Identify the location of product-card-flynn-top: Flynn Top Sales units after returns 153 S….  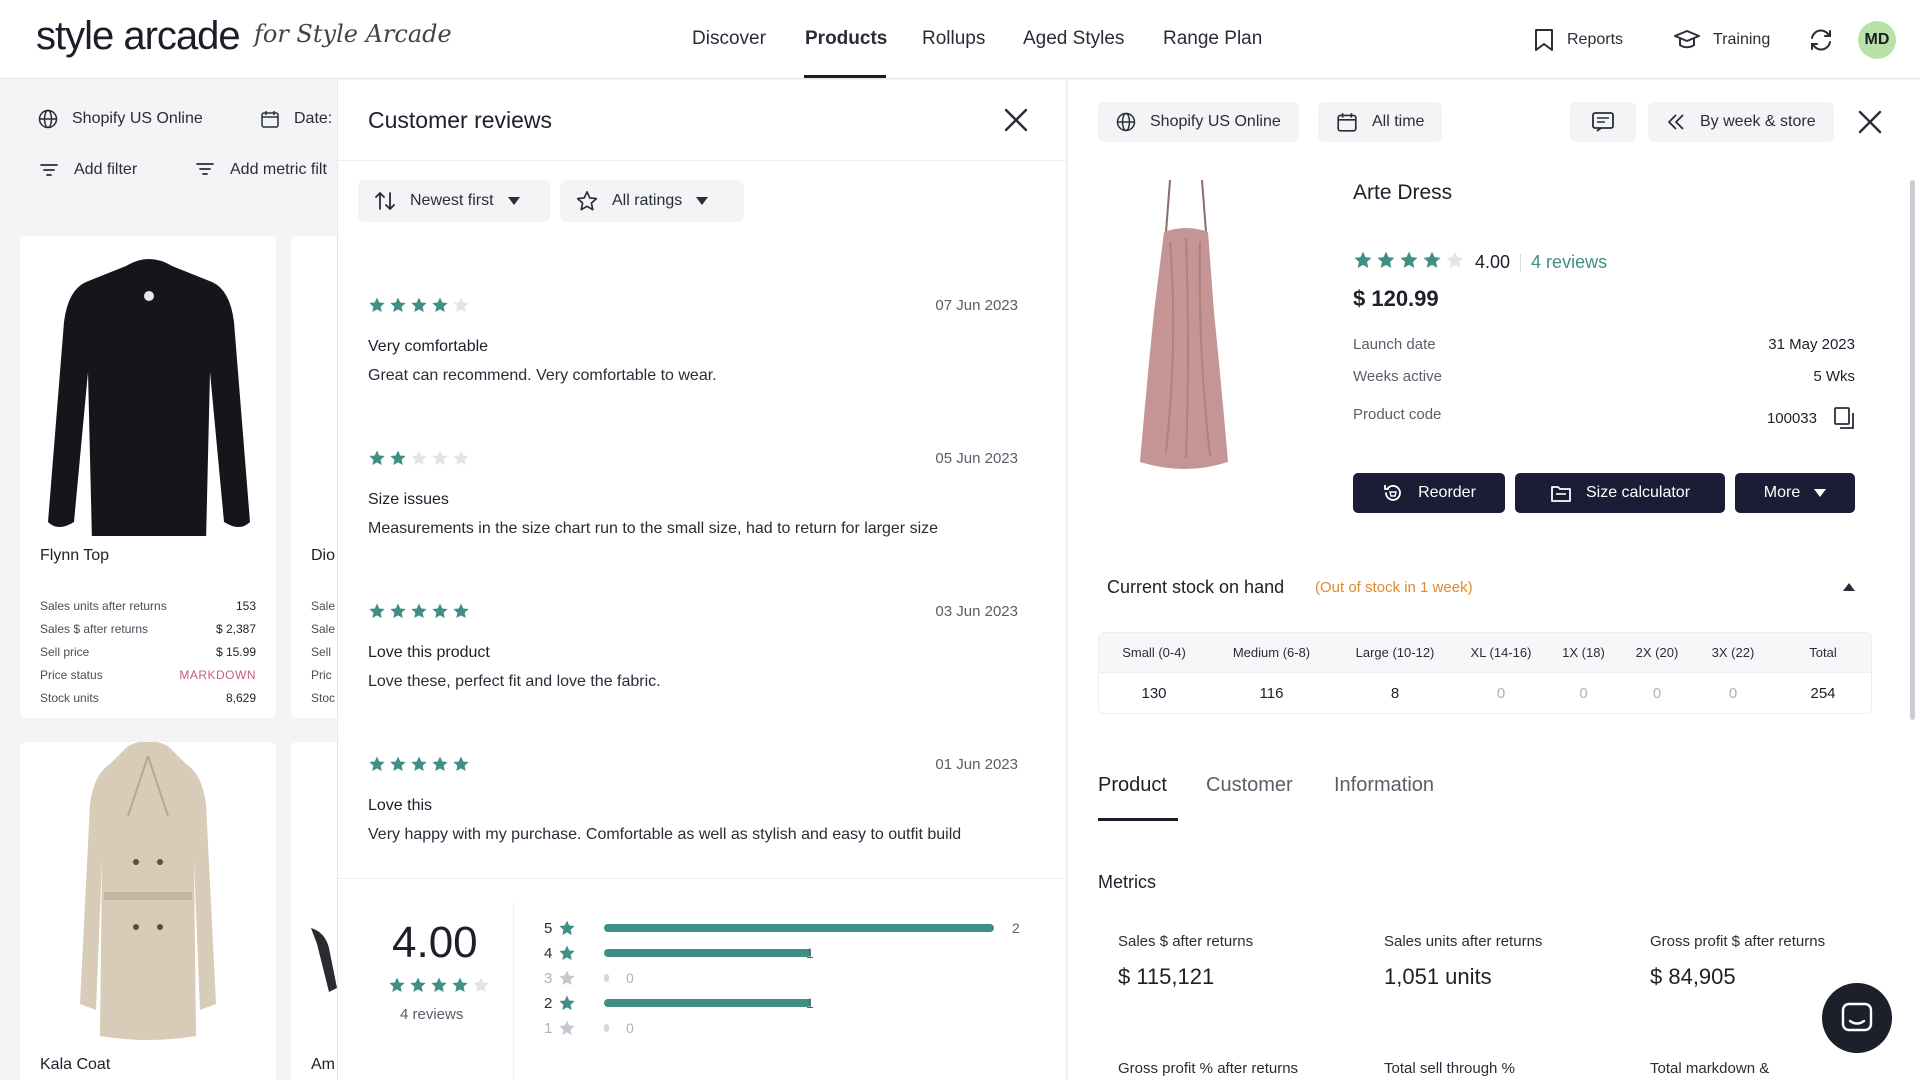
(148, 477).